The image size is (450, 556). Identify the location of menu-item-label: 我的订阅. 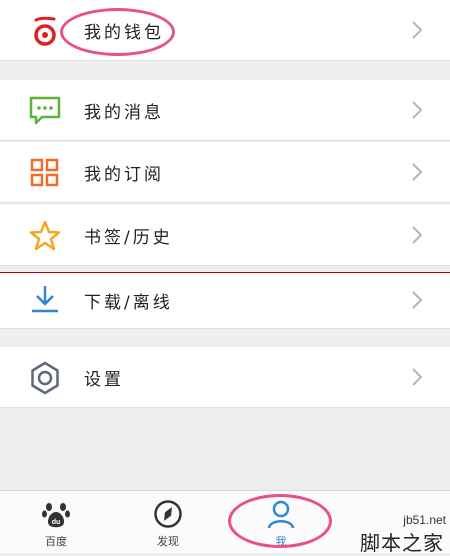
(124, 175).